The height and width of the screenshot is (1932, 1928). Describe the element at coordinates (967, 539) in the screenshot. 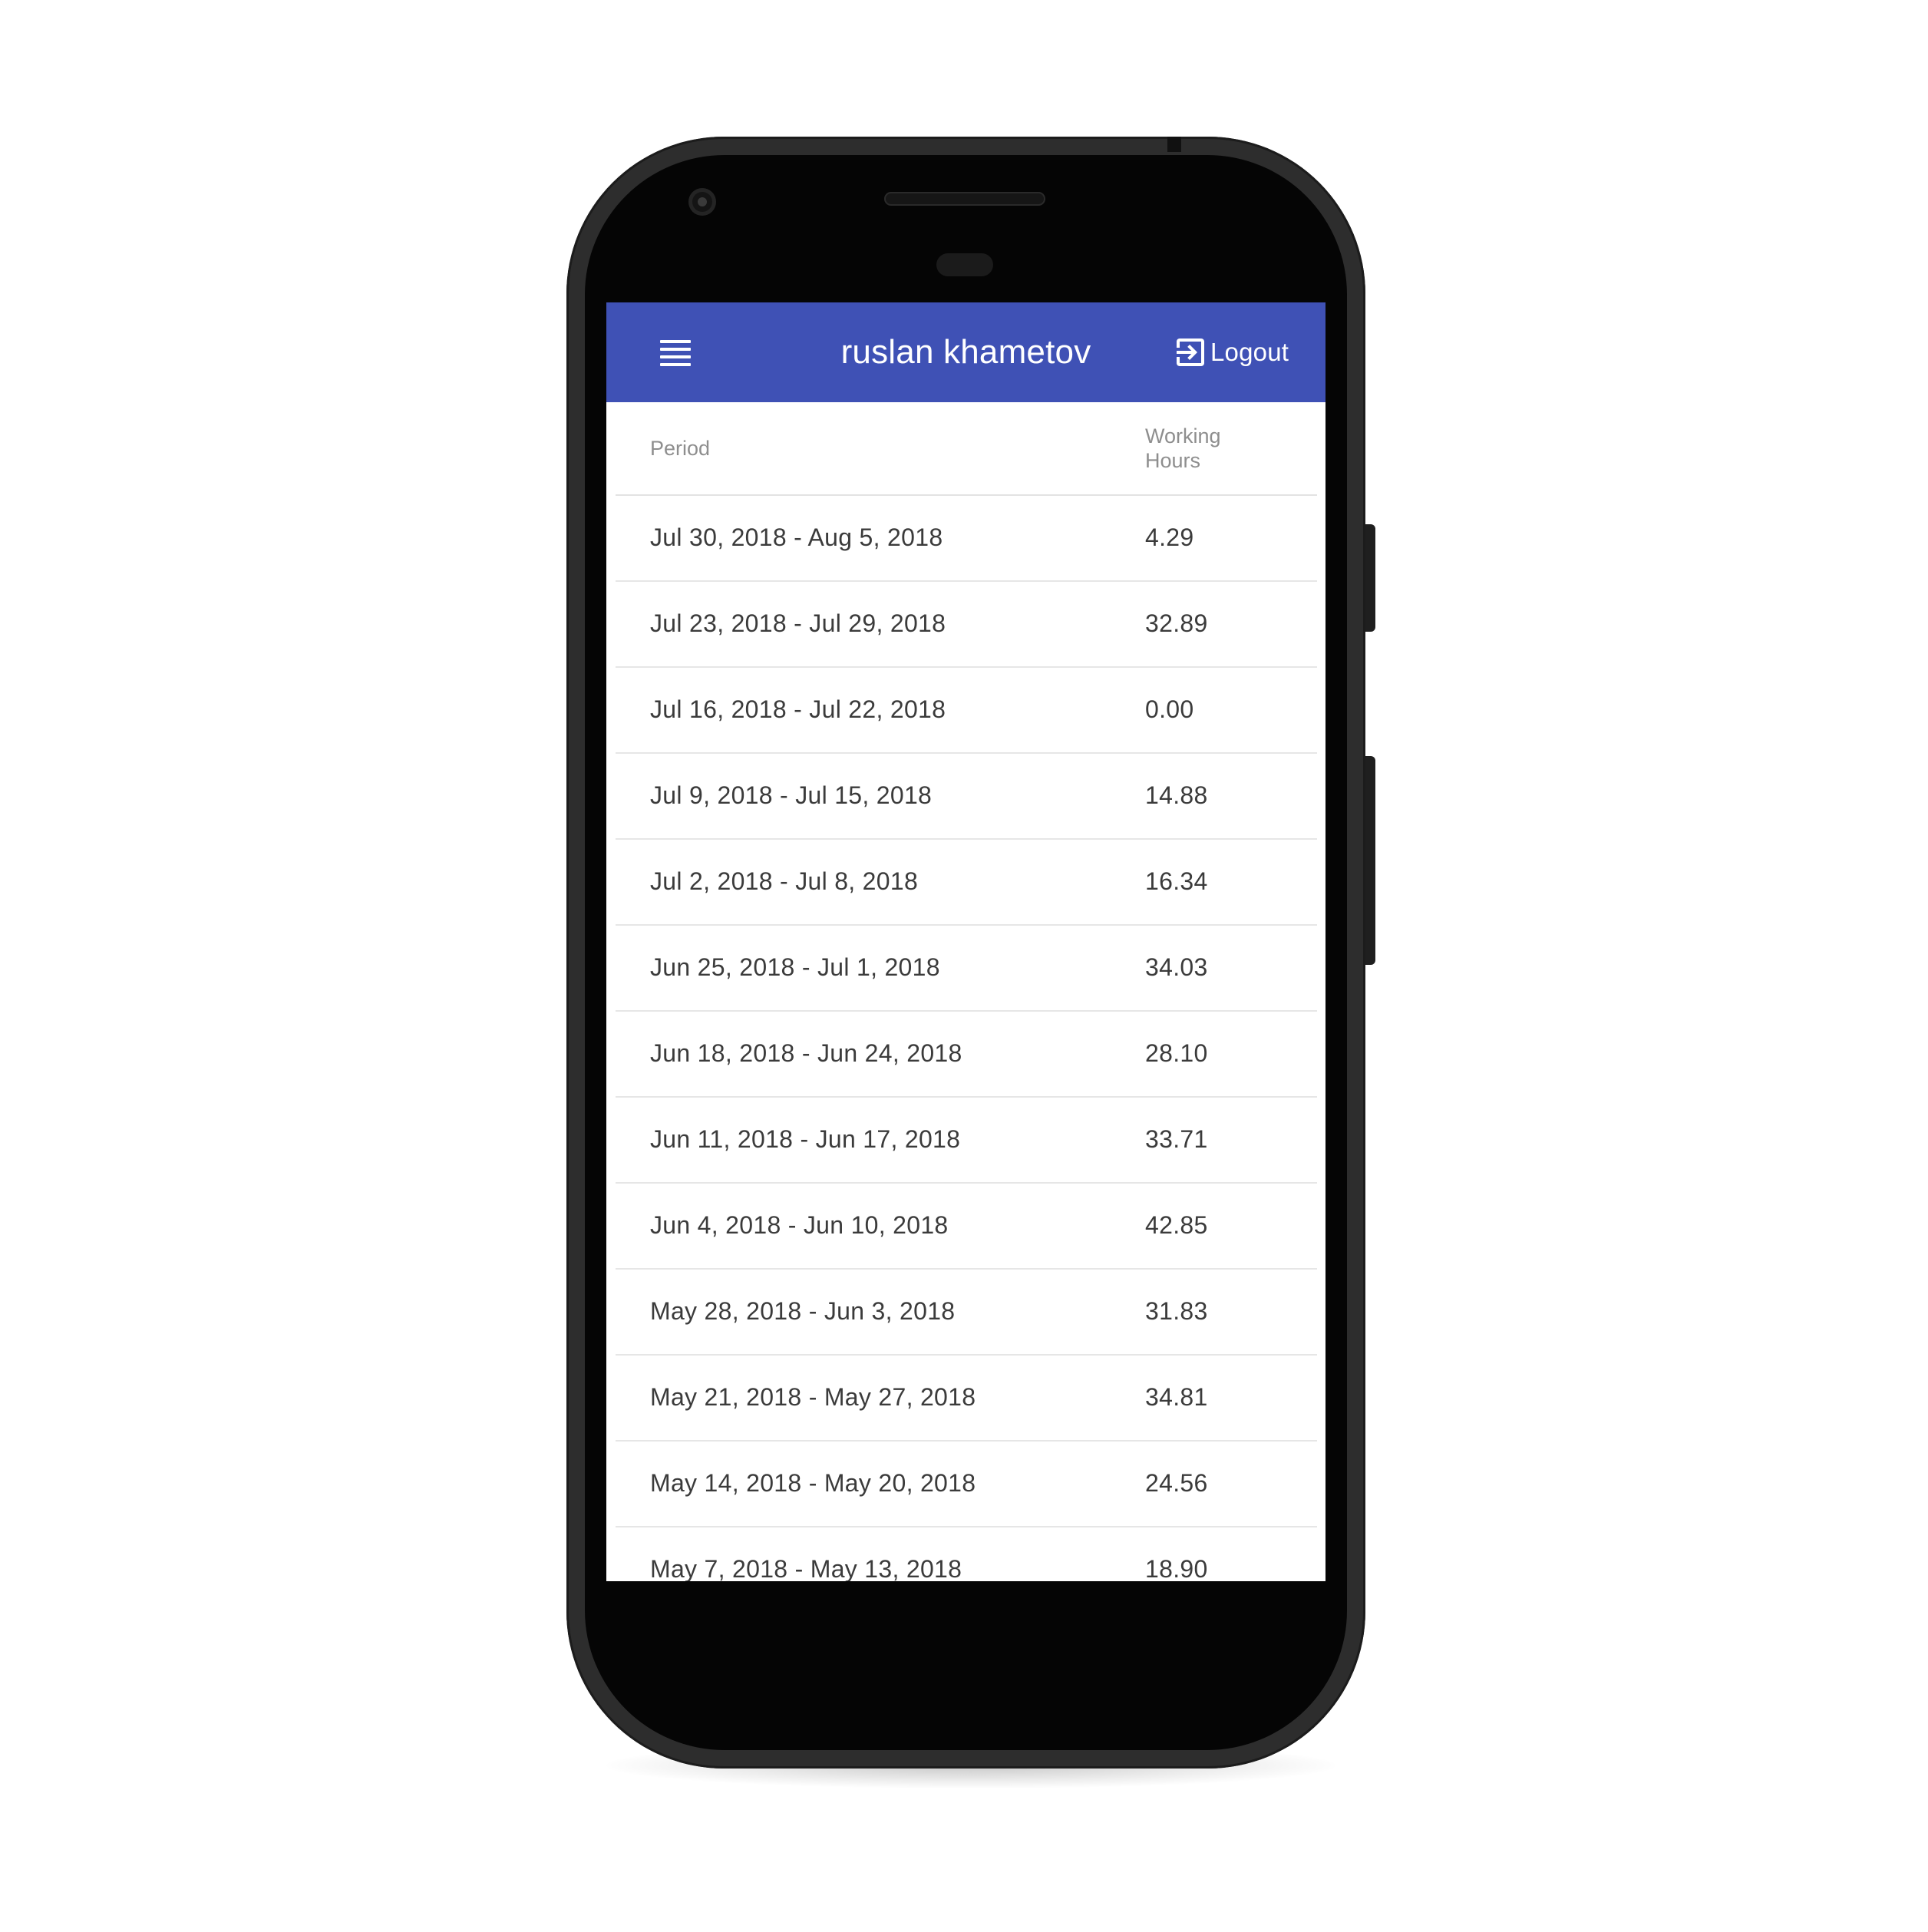

I see `table-row: Jul 30, 2018 - Aug 5, 2018 4.29` at that location.